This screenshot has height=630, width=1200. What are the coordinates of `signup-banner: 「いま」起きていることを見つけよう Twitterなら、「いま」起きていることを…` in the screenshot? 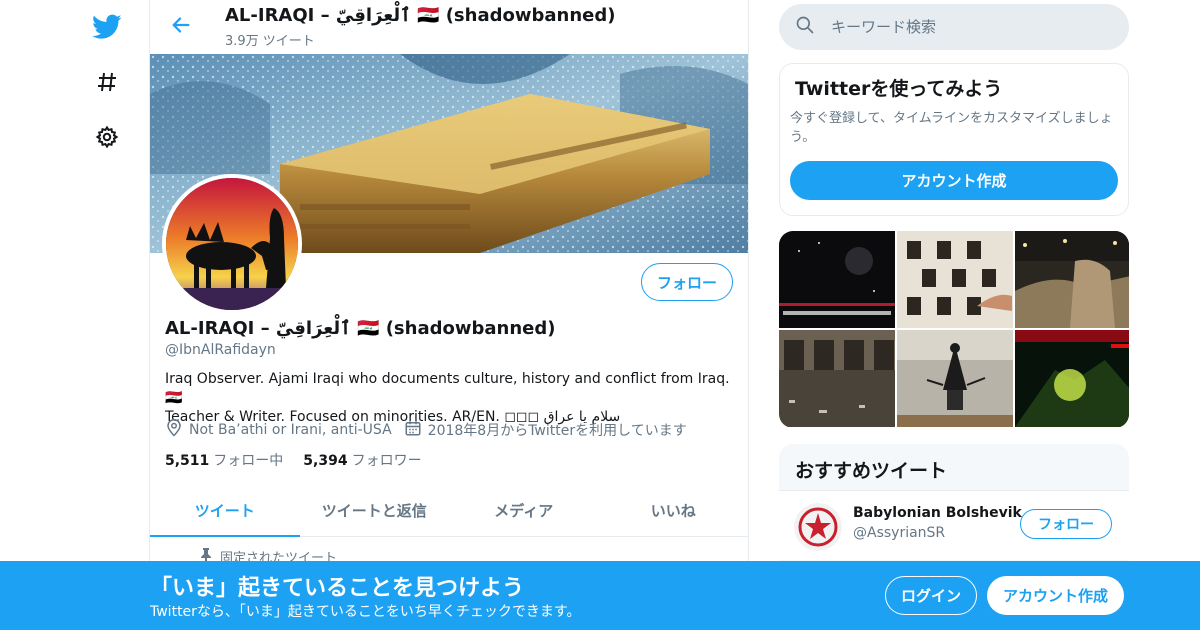 It's located at (600, 595).